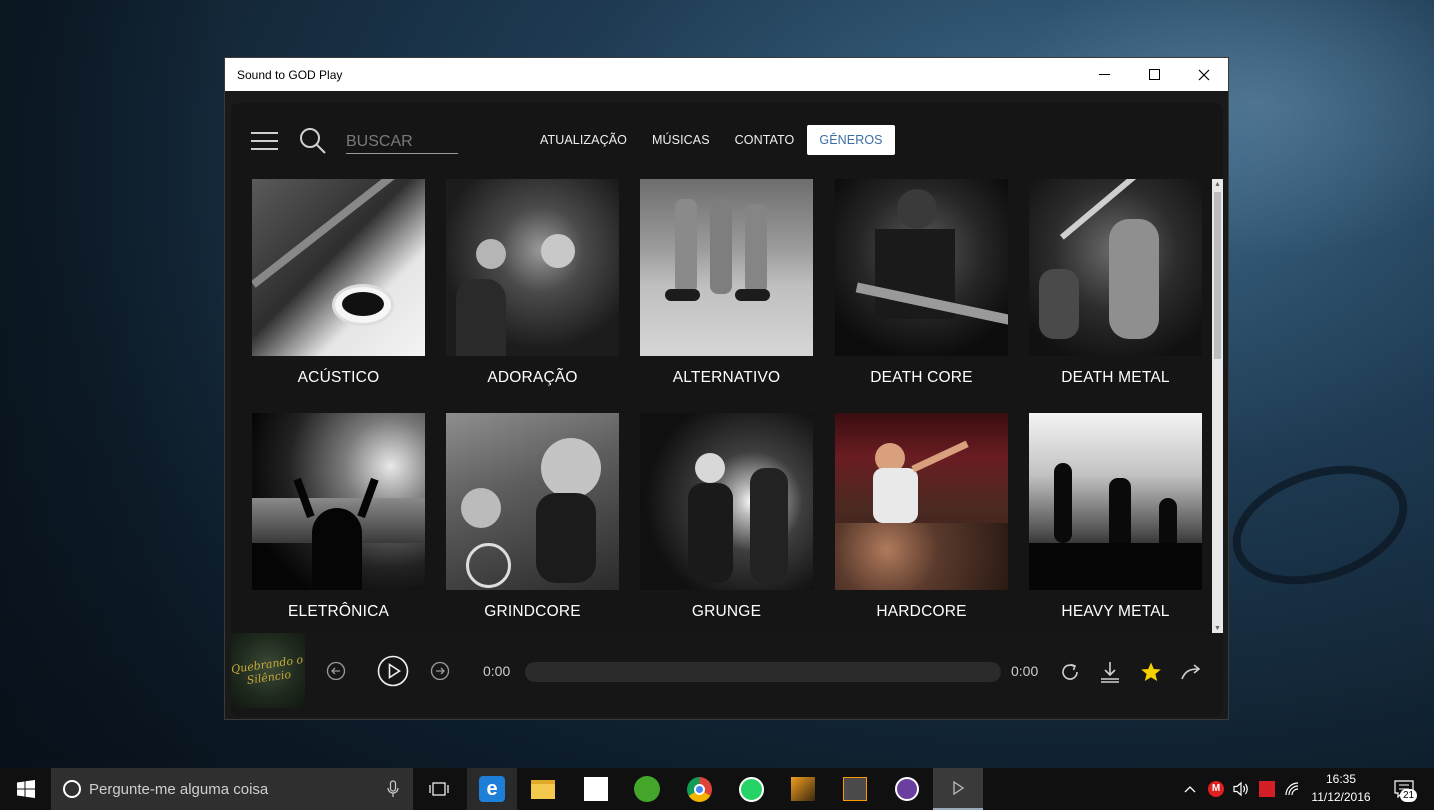  I want to click on scrollbar-thumb, so click(1217, 275).